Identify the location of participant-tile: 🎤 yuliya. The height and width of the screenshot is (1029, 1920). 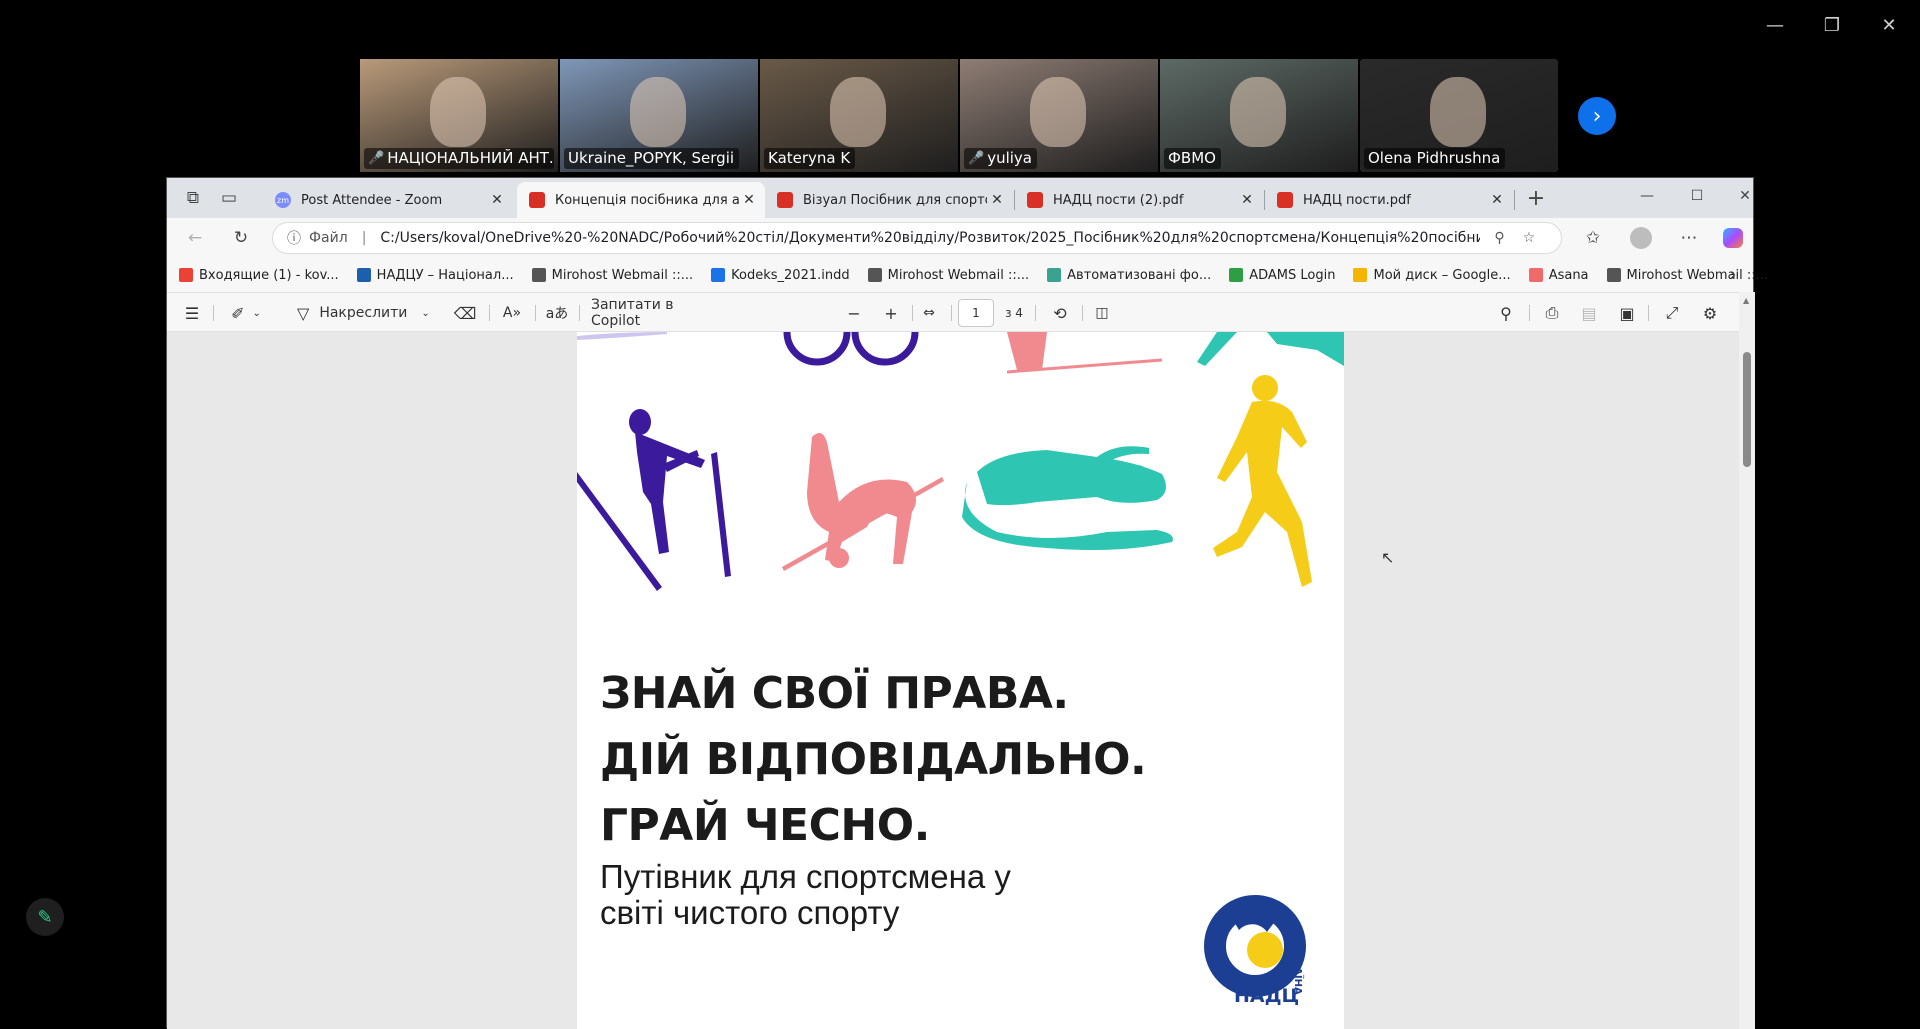
(1059, 115).